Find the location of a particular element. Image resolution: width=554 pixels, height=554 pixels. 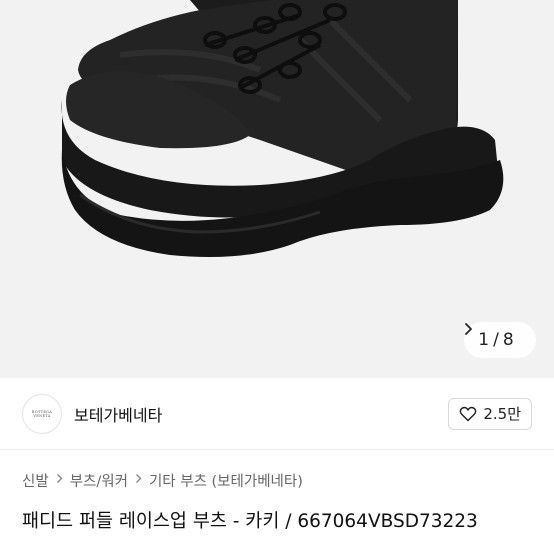

breadcrumb-item-subcategory: 부츠/워커 is located at coordinates (99, 480).